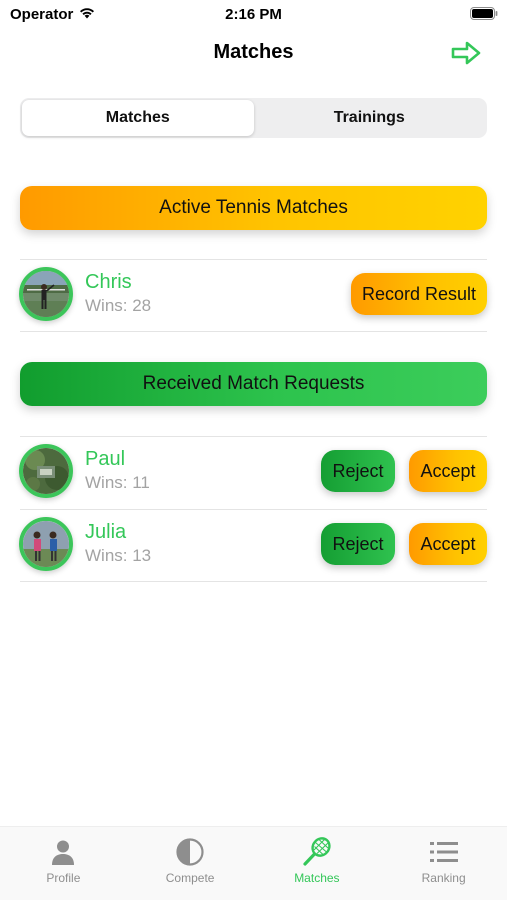 The height and width of the screenshot is (900, 507). Describe the element at coordinates (118, 305) in the screenshot. I see `player-wins: Wins: 28` at that location.